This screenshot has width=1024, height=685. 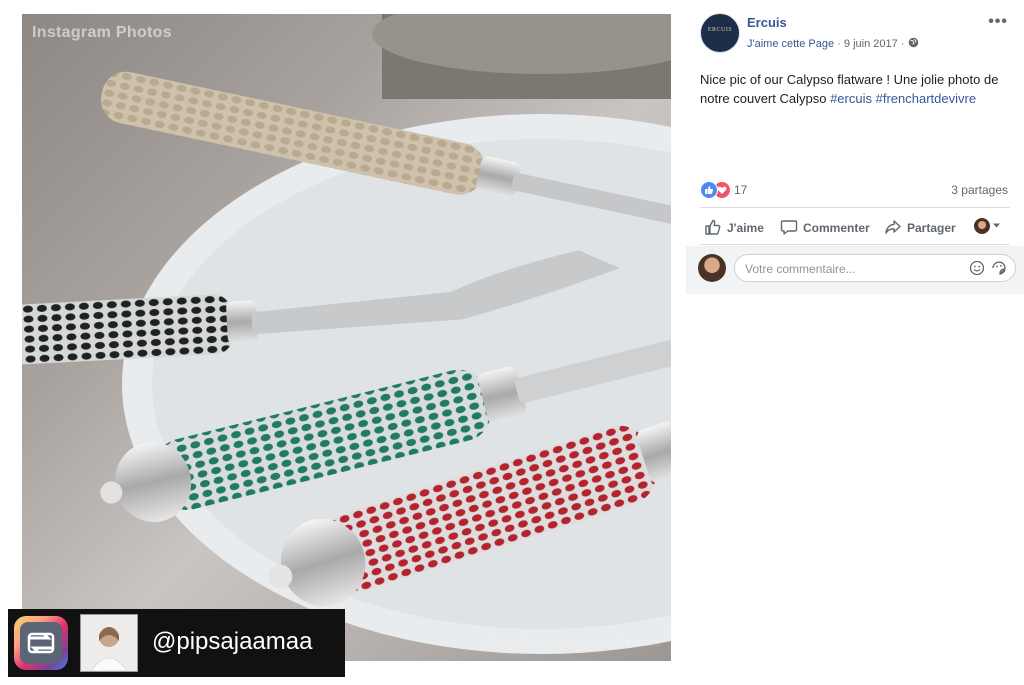 I want to click on comment-composer, so click(x=855, y=270).